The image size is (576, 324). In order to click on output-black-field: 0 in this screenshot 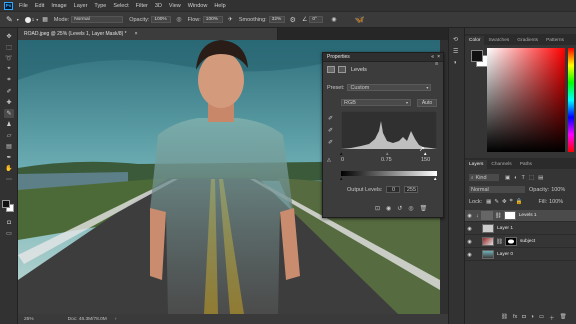, I will do `click(393, 189)`.